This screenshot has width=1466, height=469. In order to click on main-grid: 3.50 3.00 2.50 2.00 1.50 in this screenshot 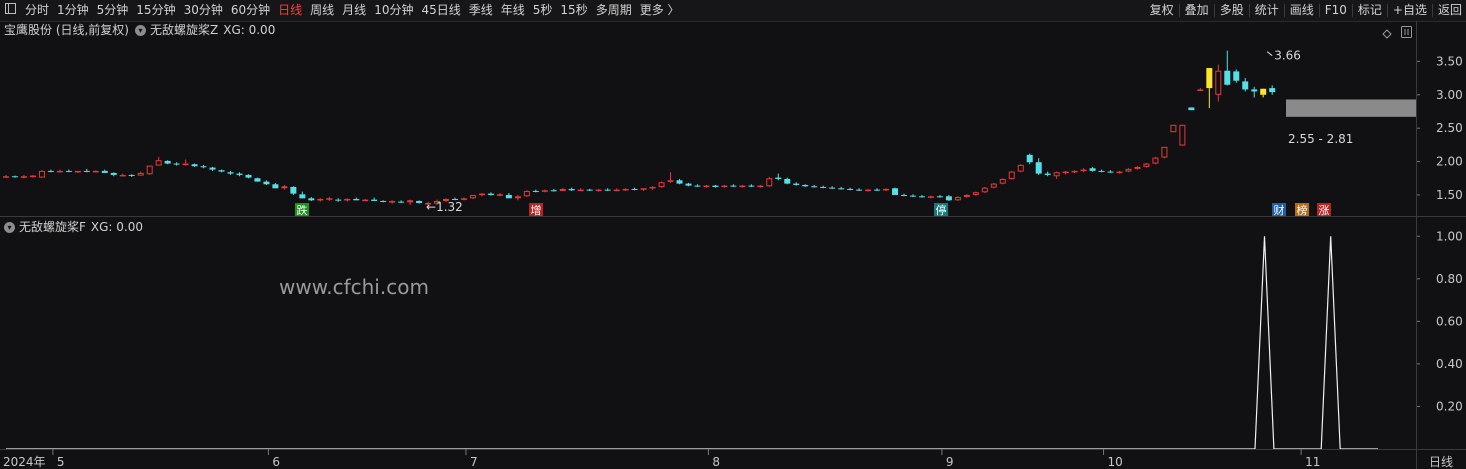, I will do `click(1439, 128)`.